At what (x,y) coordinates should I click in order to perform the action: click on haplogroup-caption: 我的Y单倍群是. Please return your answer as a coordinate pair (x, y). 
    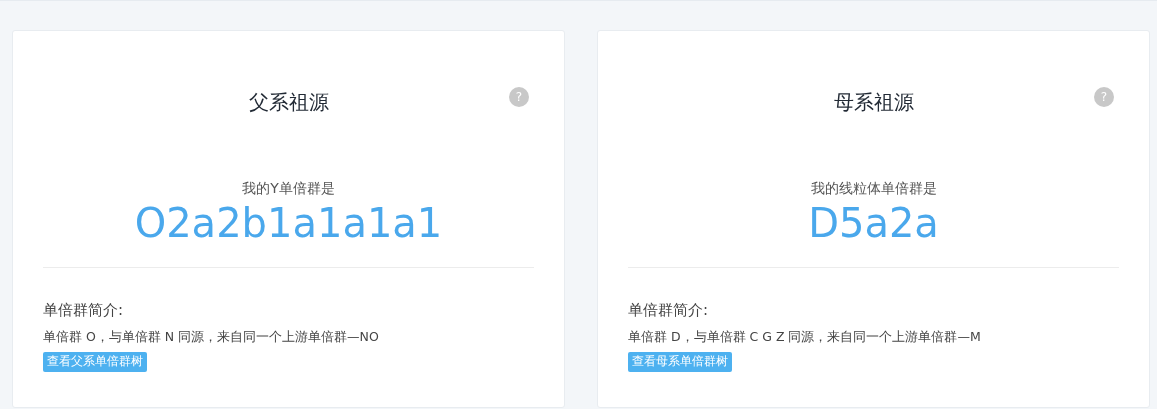
    Looking at the image, I should click on (288, 188).